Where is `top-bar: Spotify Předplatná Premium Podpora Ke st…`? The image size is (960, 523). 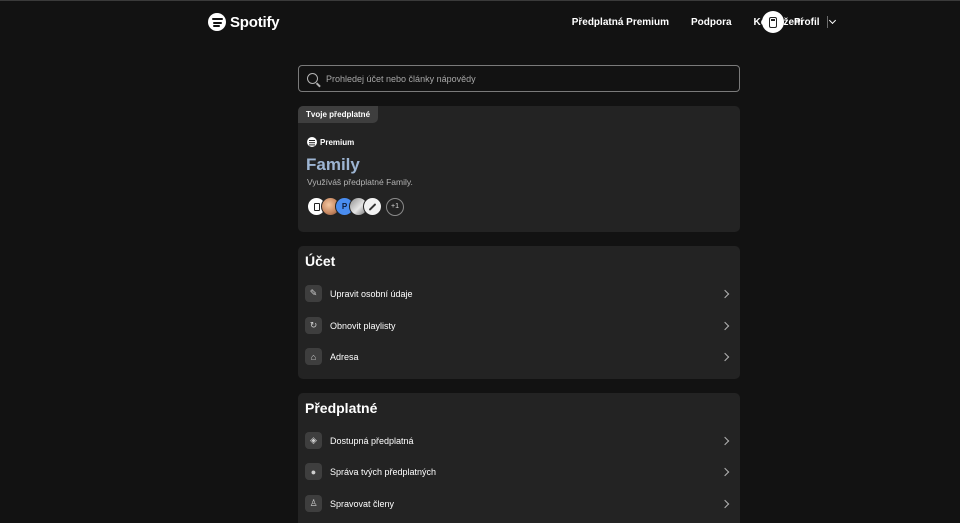
top-bar: Spotify Předplatná Premium Podpora Ke st… is located at coordinates (480, 22).